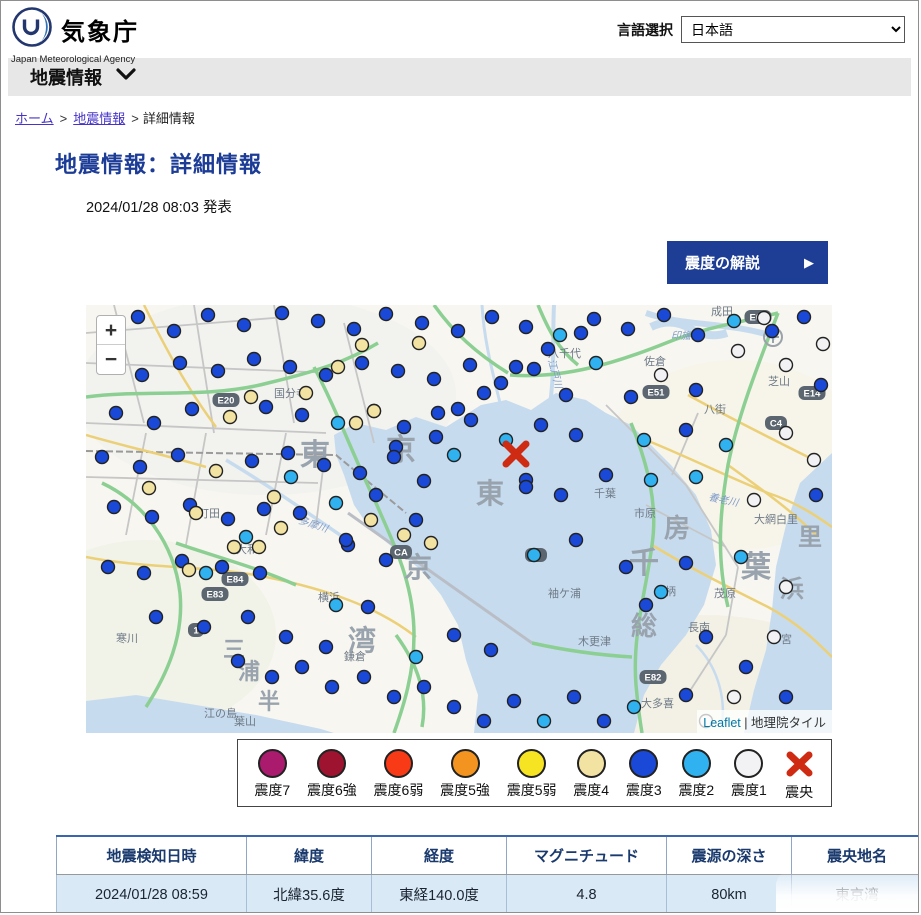  Describe the element at coordinates (151, 893) in the screenshot. I see `table-cell: 2024/01/28 08:59` at that location.